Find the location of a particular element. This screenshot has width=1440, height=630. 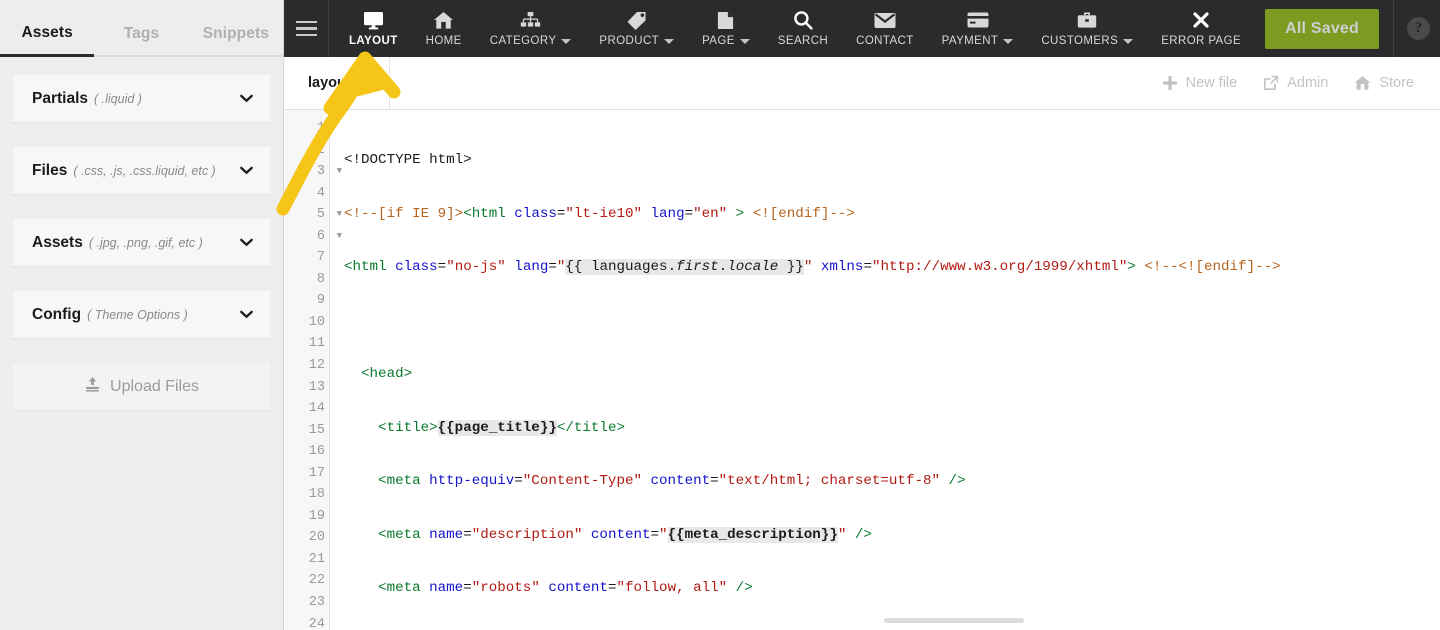

line-number: 23 is located at coordinates (316, 603).